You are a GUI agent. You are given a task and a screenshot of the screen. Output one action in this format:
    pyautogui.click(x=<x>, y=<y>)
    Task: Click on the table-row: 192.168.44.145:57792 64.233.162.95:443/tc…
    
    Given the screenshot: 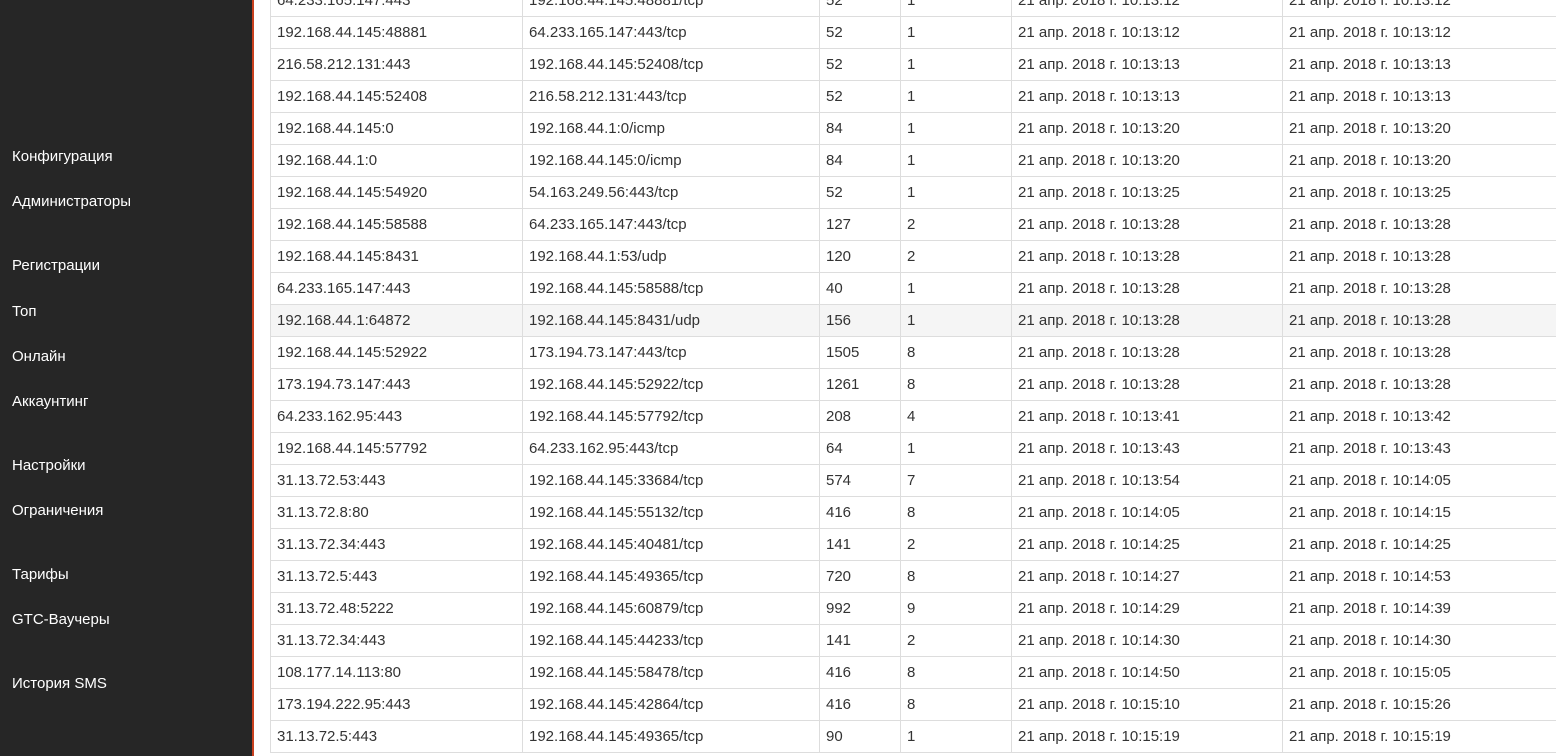 What is the action you would take?
    pyautogui.click(x=913, y=448)
    